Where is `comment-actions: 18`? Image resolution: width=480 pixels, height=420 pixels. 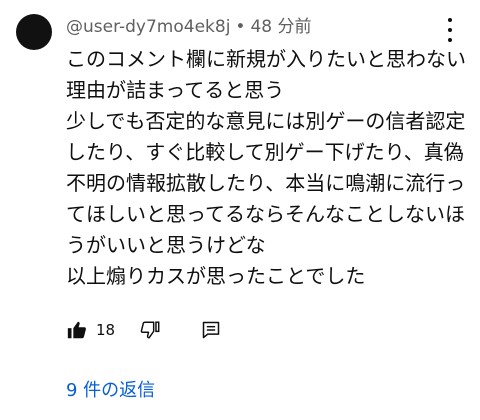
comment-actions: 18 is located at coordinates (143, 330).